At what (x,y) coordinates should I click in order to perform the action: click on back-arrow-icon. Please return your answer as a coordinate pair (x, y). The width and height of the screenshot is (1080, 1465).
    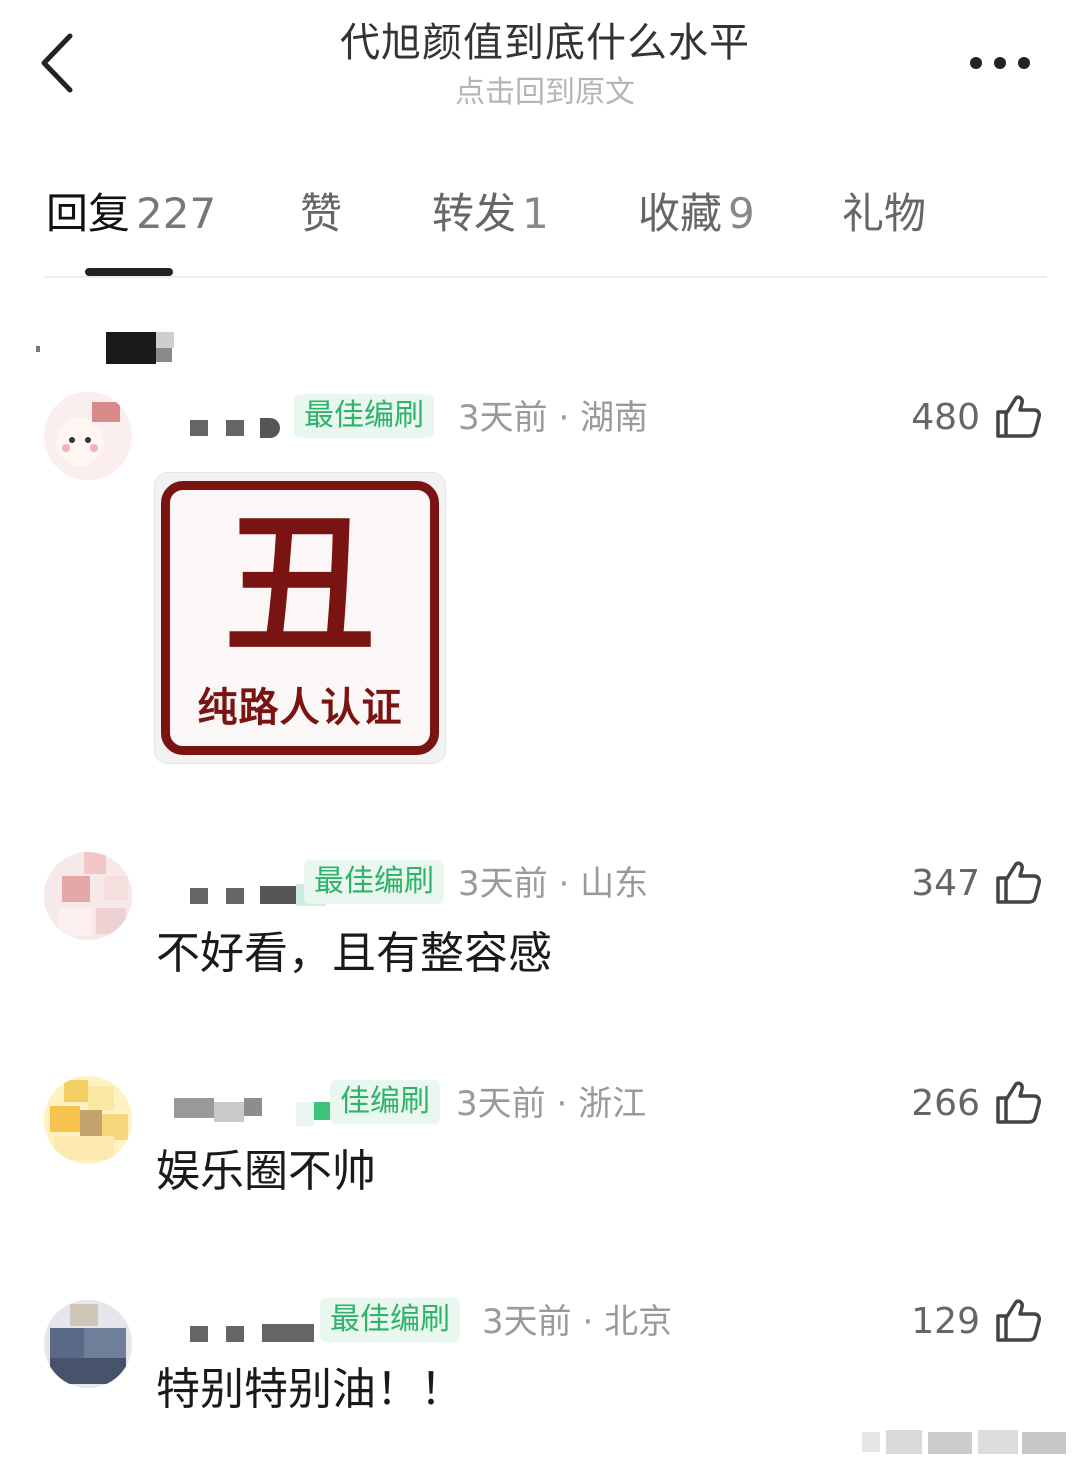
    Looking at the image, I should click on (57, 63).